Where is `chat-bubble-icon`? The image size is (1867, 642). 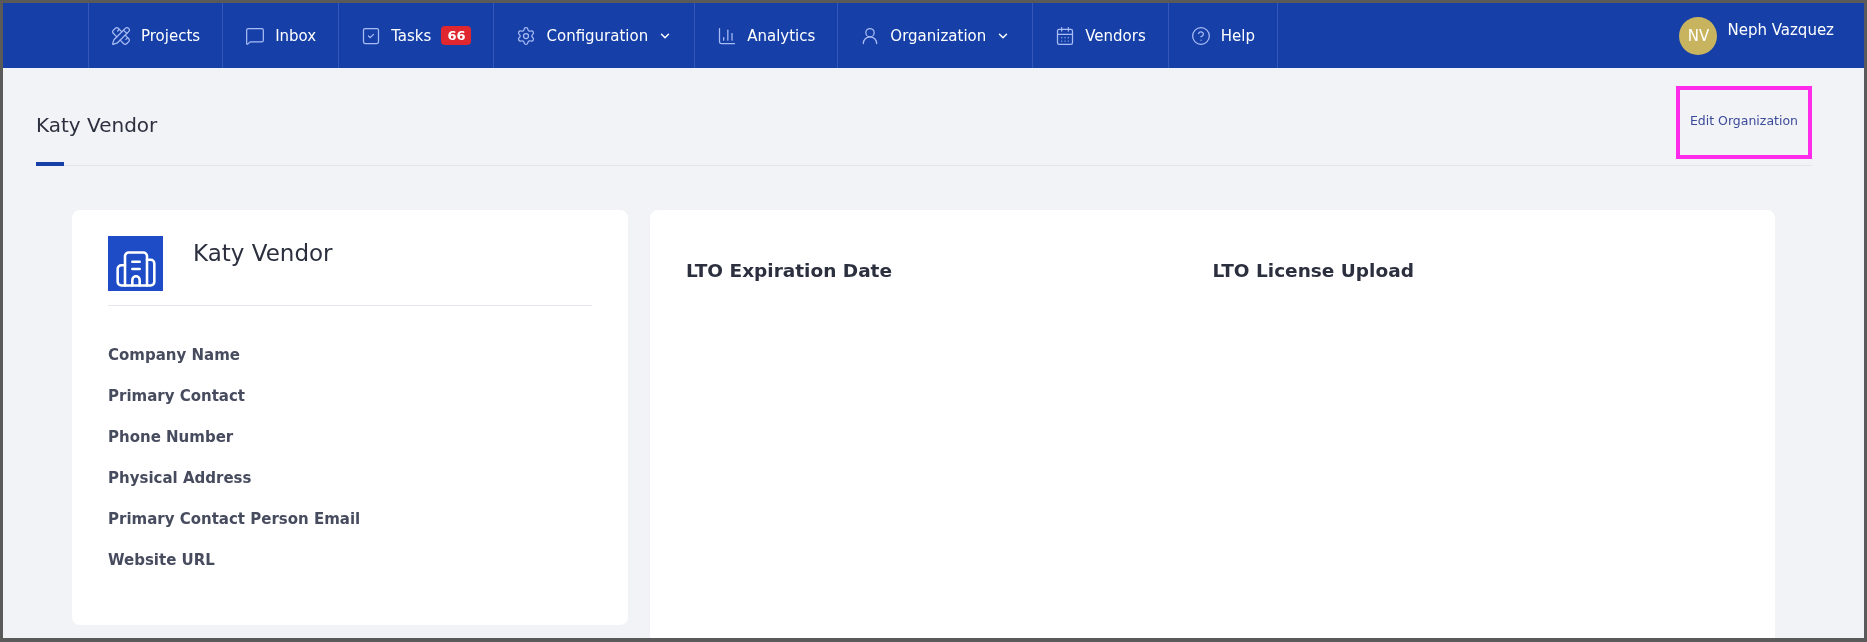
chat-bubble-icon is located at coordinates (255, 35).